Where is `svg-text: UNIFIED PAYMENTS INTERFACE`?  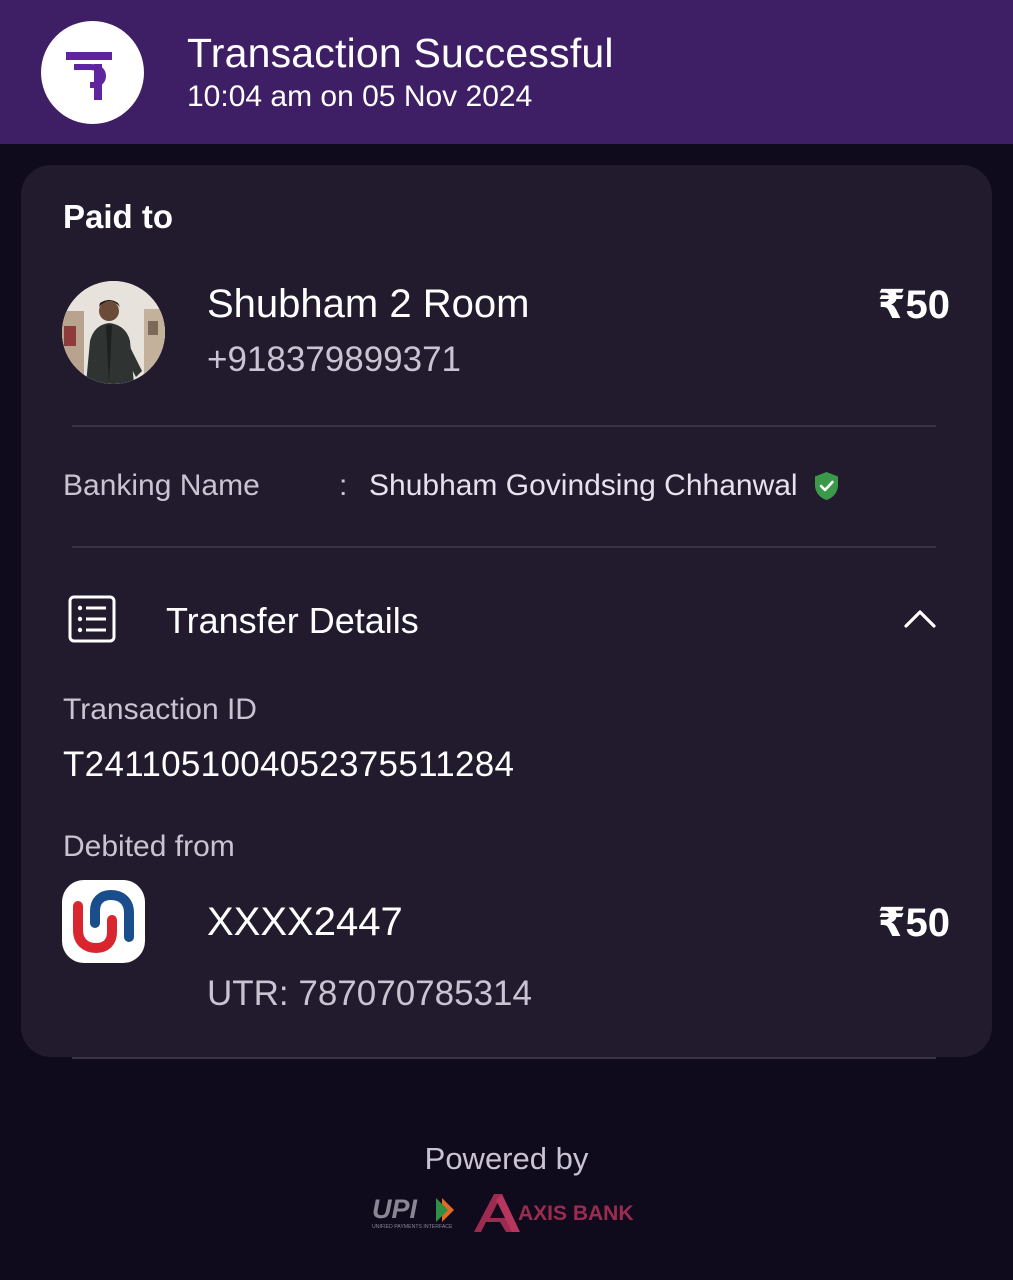
svg-text: UNIFIED PAYMENTS INTERFACE is located at coordinates (412, 1227).